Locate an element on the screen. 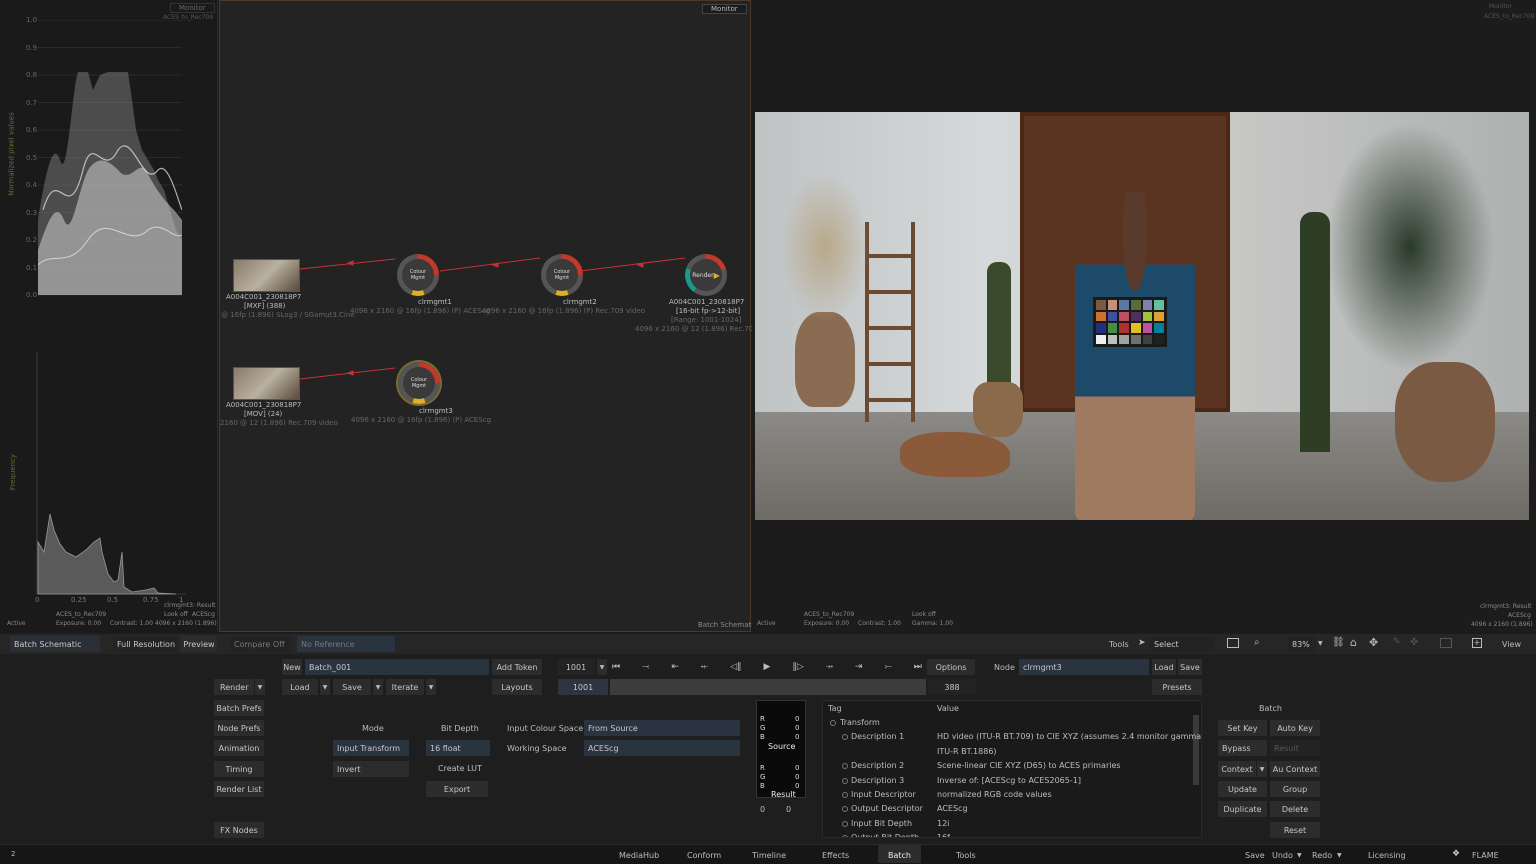 The height and width of the screenshot is (864, 1536). batch-schematic-select: Batch Schematic is located at coordinates (55, 644).